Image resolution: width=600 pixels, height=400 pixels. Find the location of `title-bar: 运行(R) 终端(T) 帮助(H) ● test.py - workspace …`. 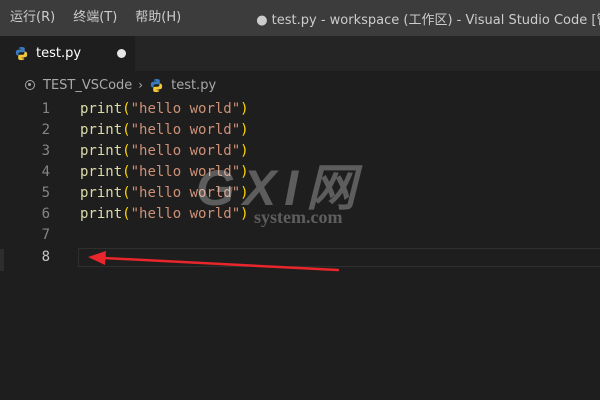

title-bar: 运行(R) 终端(T) 帮助(H) ● test.py - workspace … is located at coordinates (300, 18).